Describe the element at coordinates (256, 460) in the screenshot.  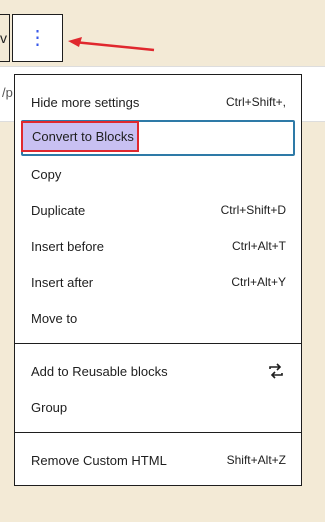
I see `menu-item-shortcut: Shift+Alt+Z` at that location.